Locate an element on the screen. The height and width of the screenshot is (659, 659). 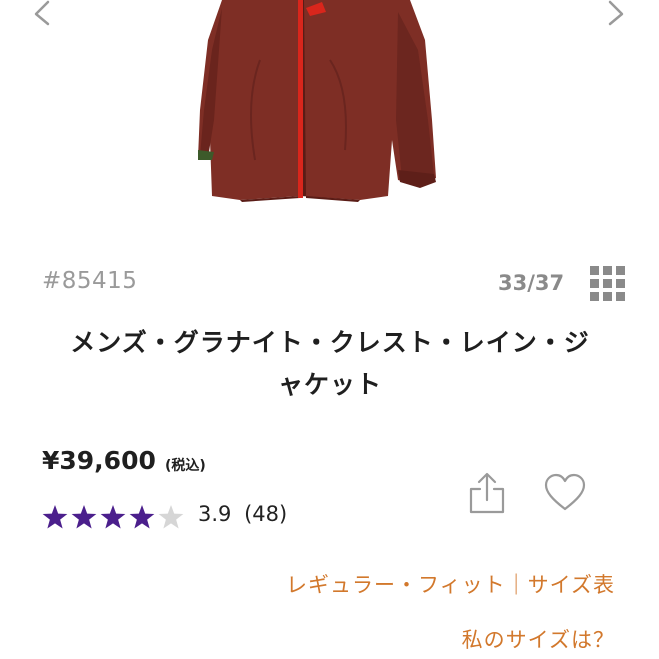
heart-icon is located at coordinates (565, 493).